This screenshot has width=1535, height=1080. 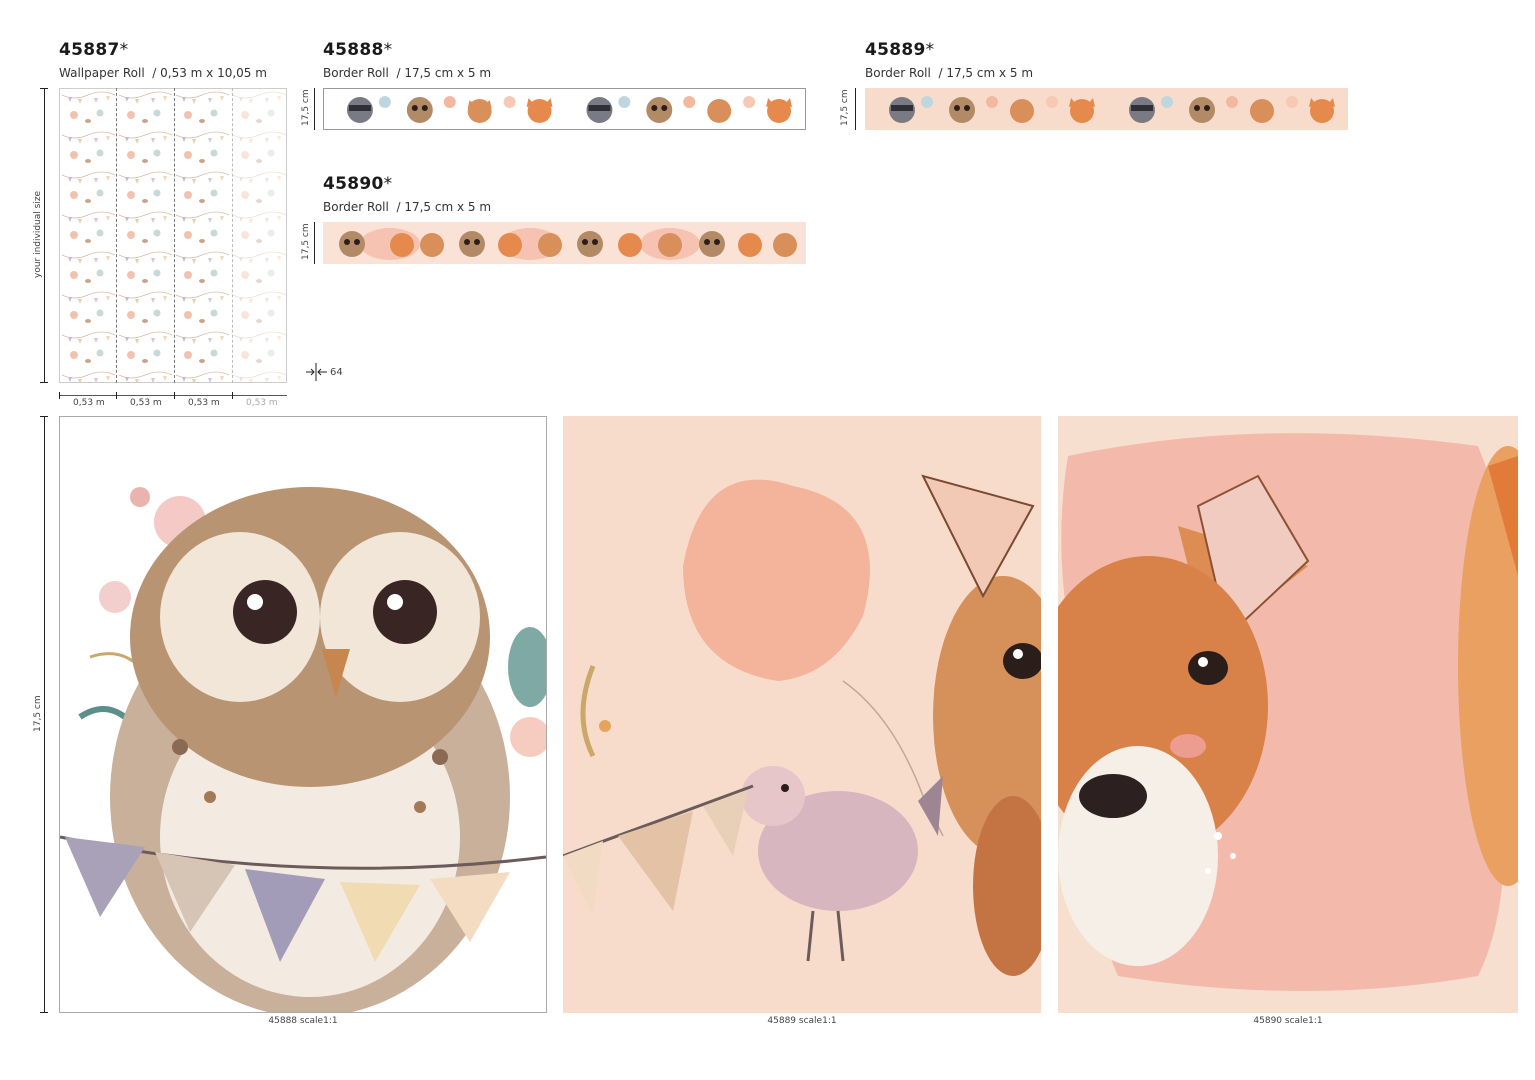 I want to click on overlap-arrows-icon, so click(x=316, y=372).